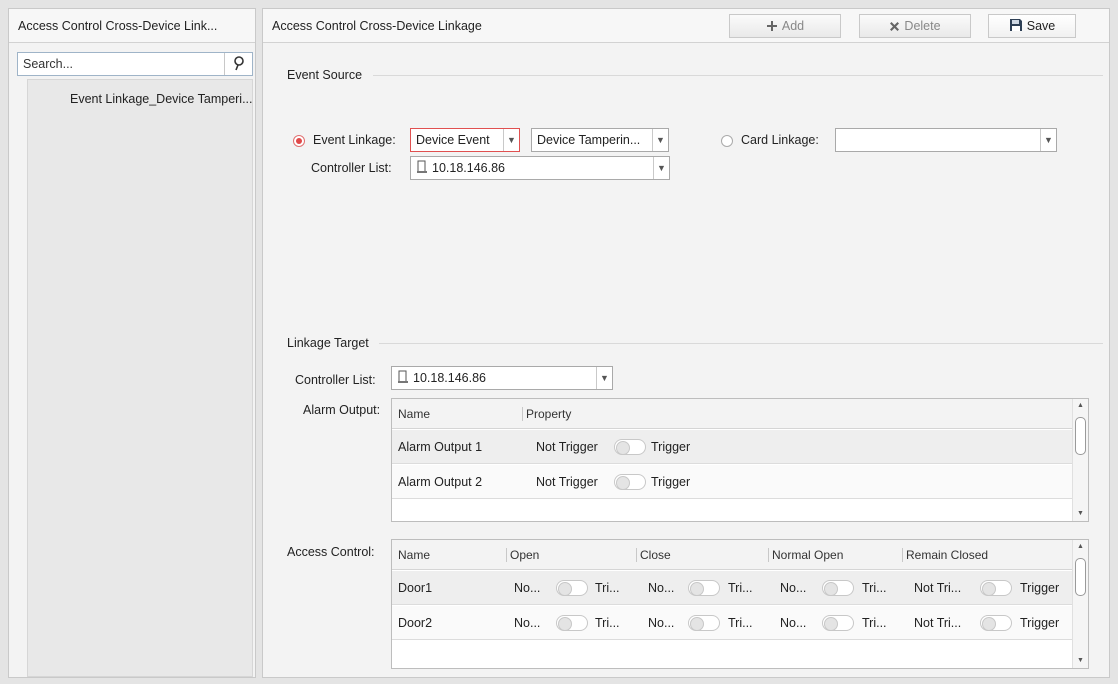 This screenshot has height=684, width=1118. I want to click on event-type-select: Device Event ▼, so click(465, 140).